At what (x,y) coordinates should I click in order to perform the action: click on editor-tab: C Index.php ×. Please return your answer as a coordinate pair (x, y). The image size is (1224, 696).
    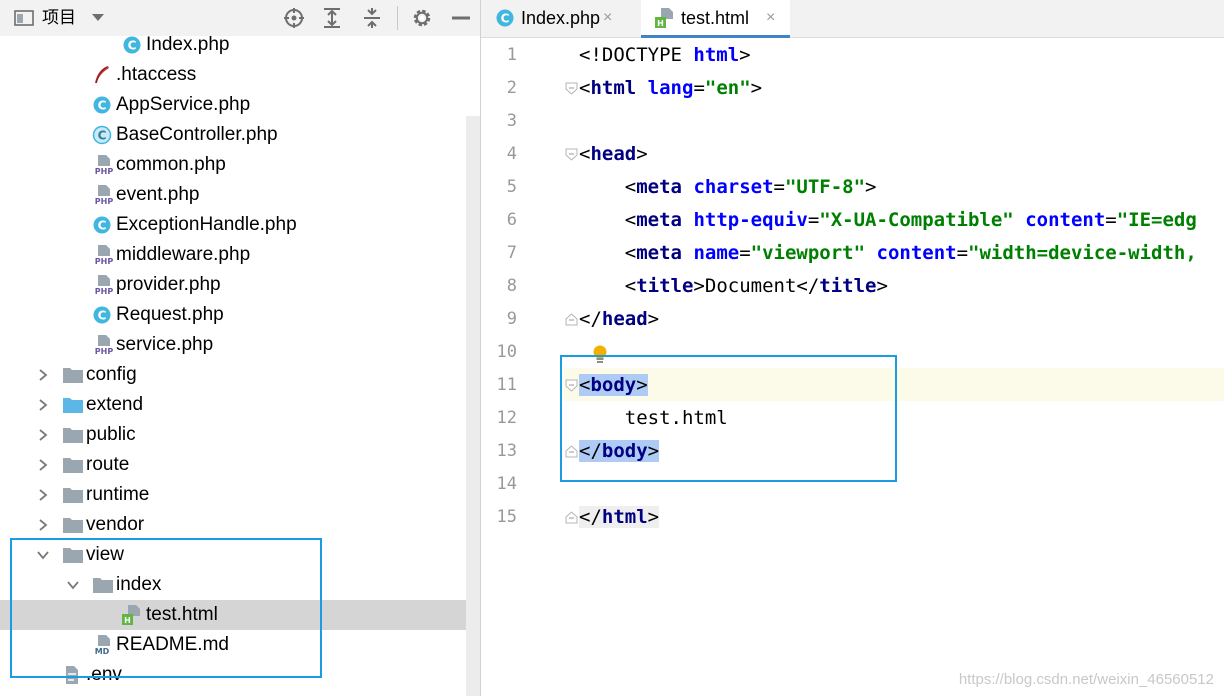
    Looking at the image, I should click on (554, 19).